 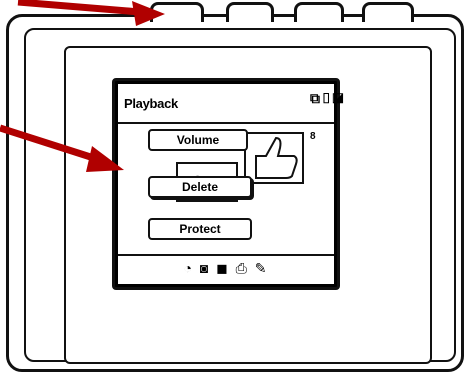 I want to click on lcd-titlebar: Playback ⧉▯◪, so click(x=230, y=103).